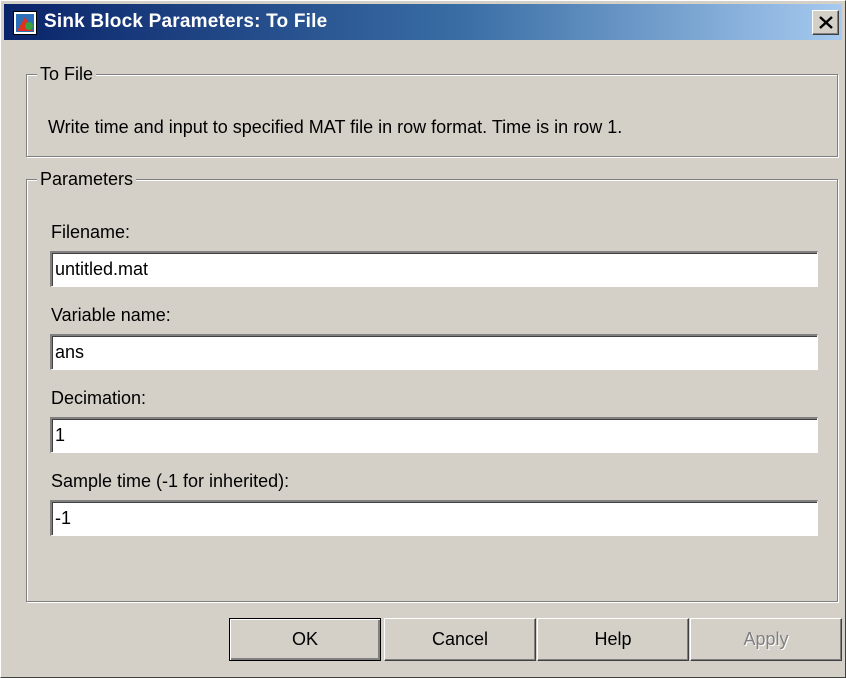  What do you see at coordinates (766, 639) in the screenshot?
I see `apply-button: Apply` at bounding box center [766, 639].